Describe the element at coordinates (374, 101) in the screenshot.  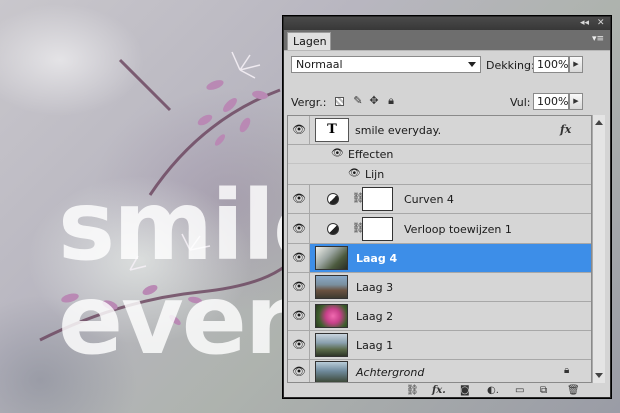
I see `lock-position-icon: ✥` at that location.